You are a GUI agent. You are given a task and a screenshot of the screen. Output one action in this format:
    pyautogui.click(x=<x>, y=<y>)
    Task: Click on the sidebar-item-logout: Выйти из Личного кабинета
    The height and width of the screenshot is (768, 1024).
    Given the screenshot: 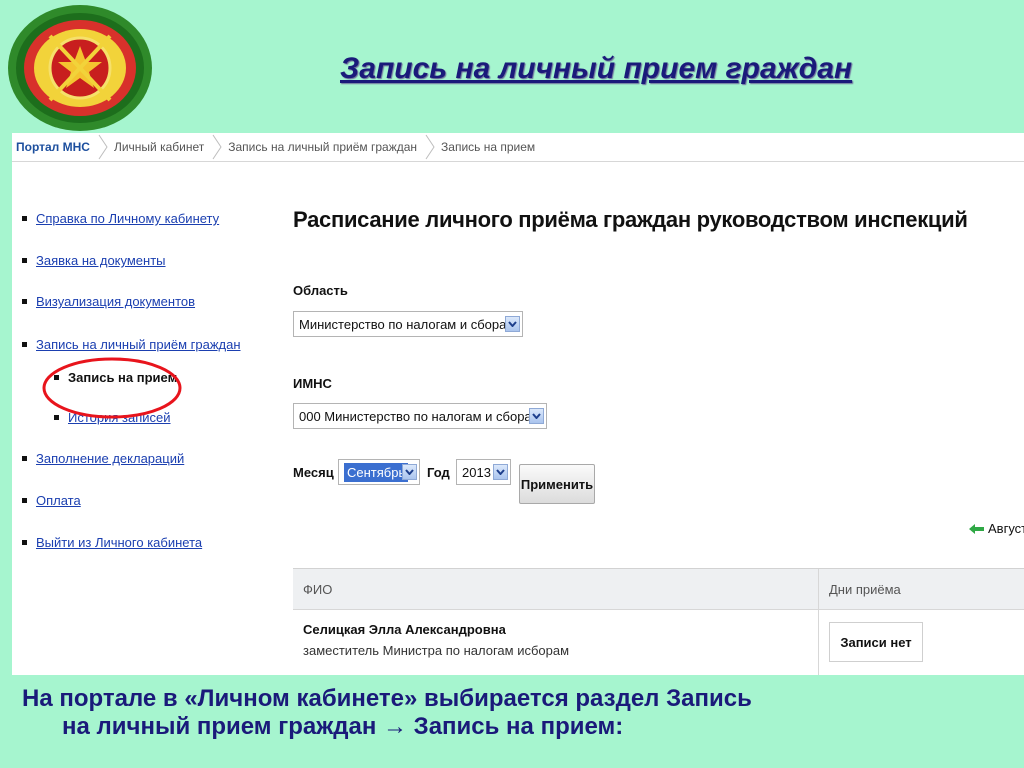 What is the action you would take?
    pyautogui.click(x=112, y=542)
    